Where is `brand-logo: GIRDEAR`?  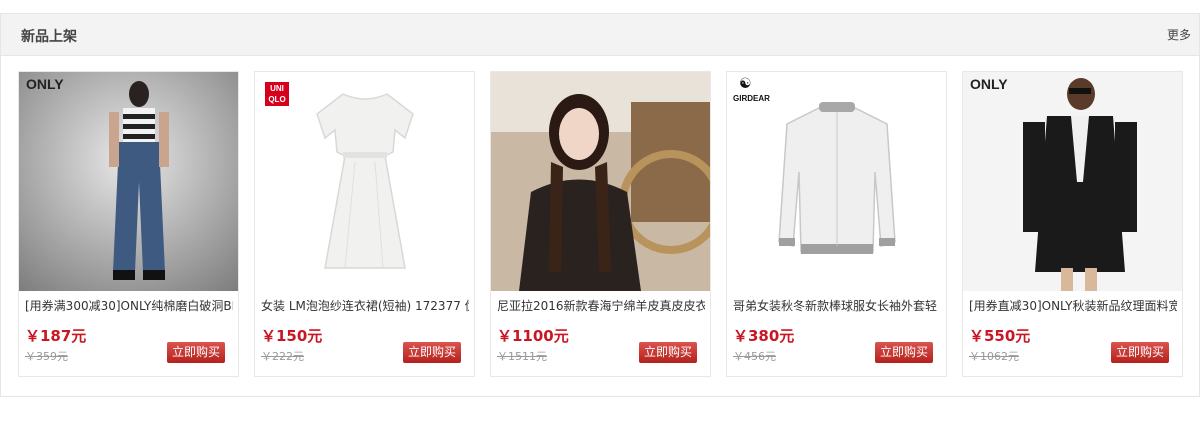
brand-logo: GIRDEAR is located at coordinates (751, 98).